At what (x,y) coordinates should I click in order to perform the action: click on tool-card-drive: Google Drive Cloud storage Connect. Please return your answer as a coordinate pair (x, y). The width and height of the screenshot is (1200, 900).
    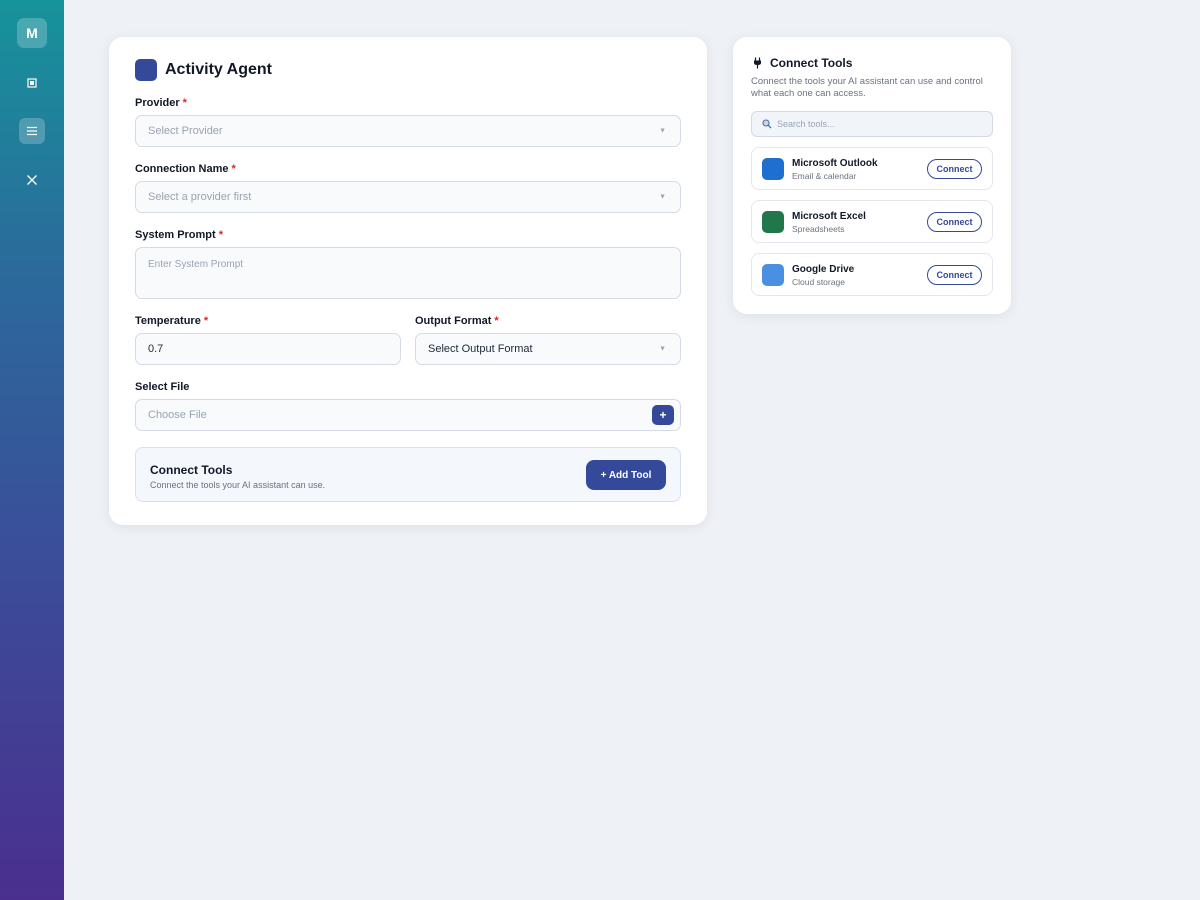
    Looking at the image, I should click on (872, 274).